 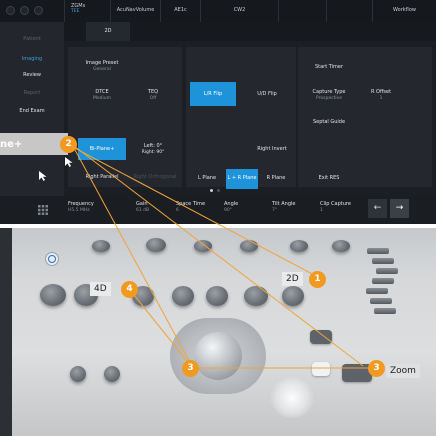 I want to click on dtce-button: DTCE Medium, so click(x=102, y=95).